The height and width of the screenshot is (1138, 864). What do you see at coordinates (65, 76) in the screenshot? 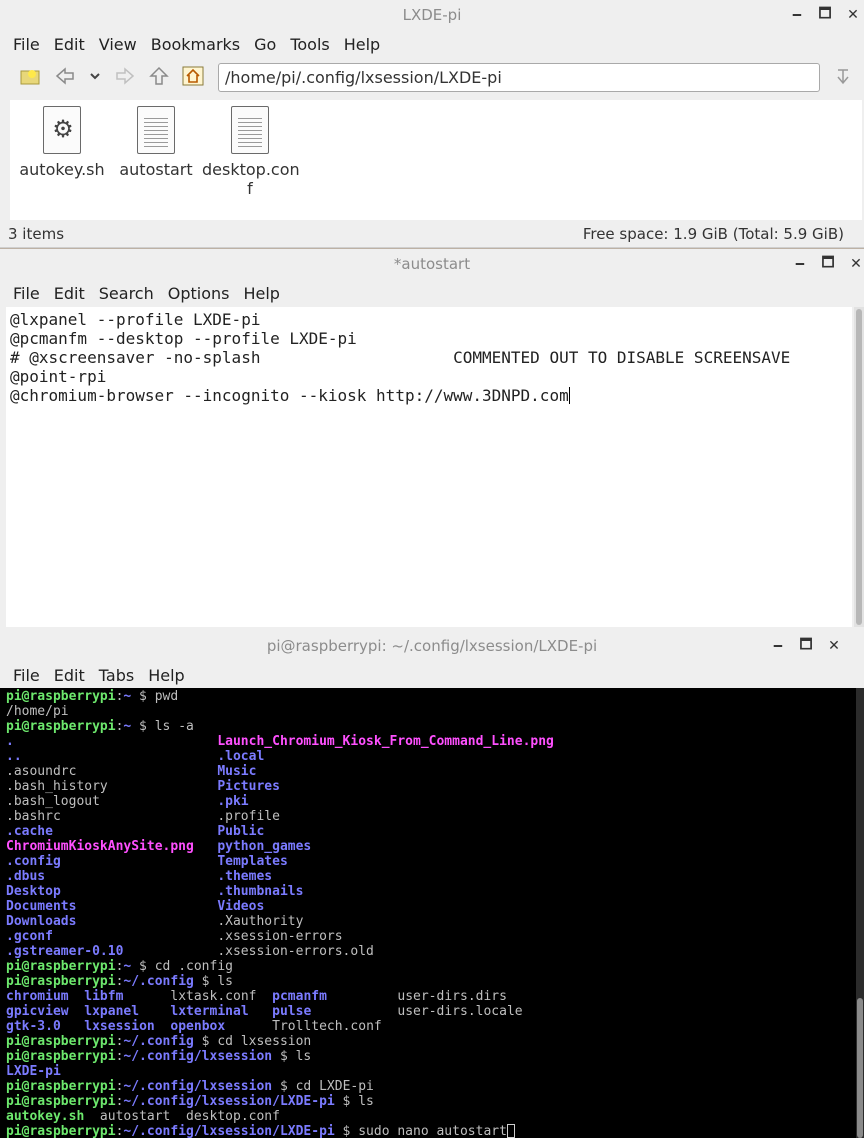
I see `back-button` at bounding box center [65, 76].